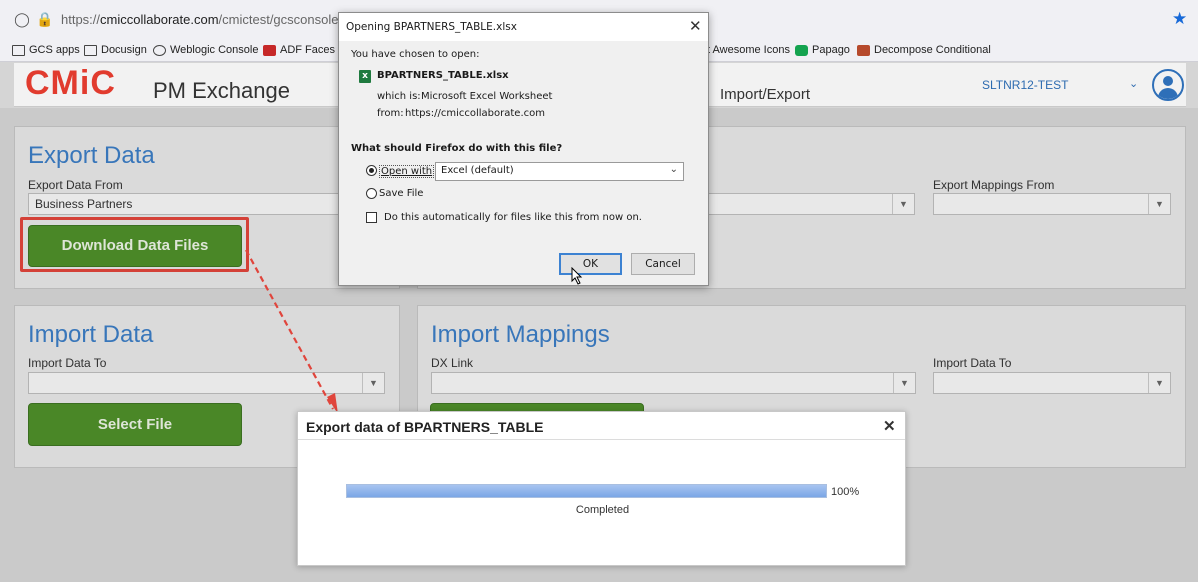  What do you see at coordinates (765, 94) in the screenshot?
I see `page-title: Import/Export` at bounding box center [765, 94].